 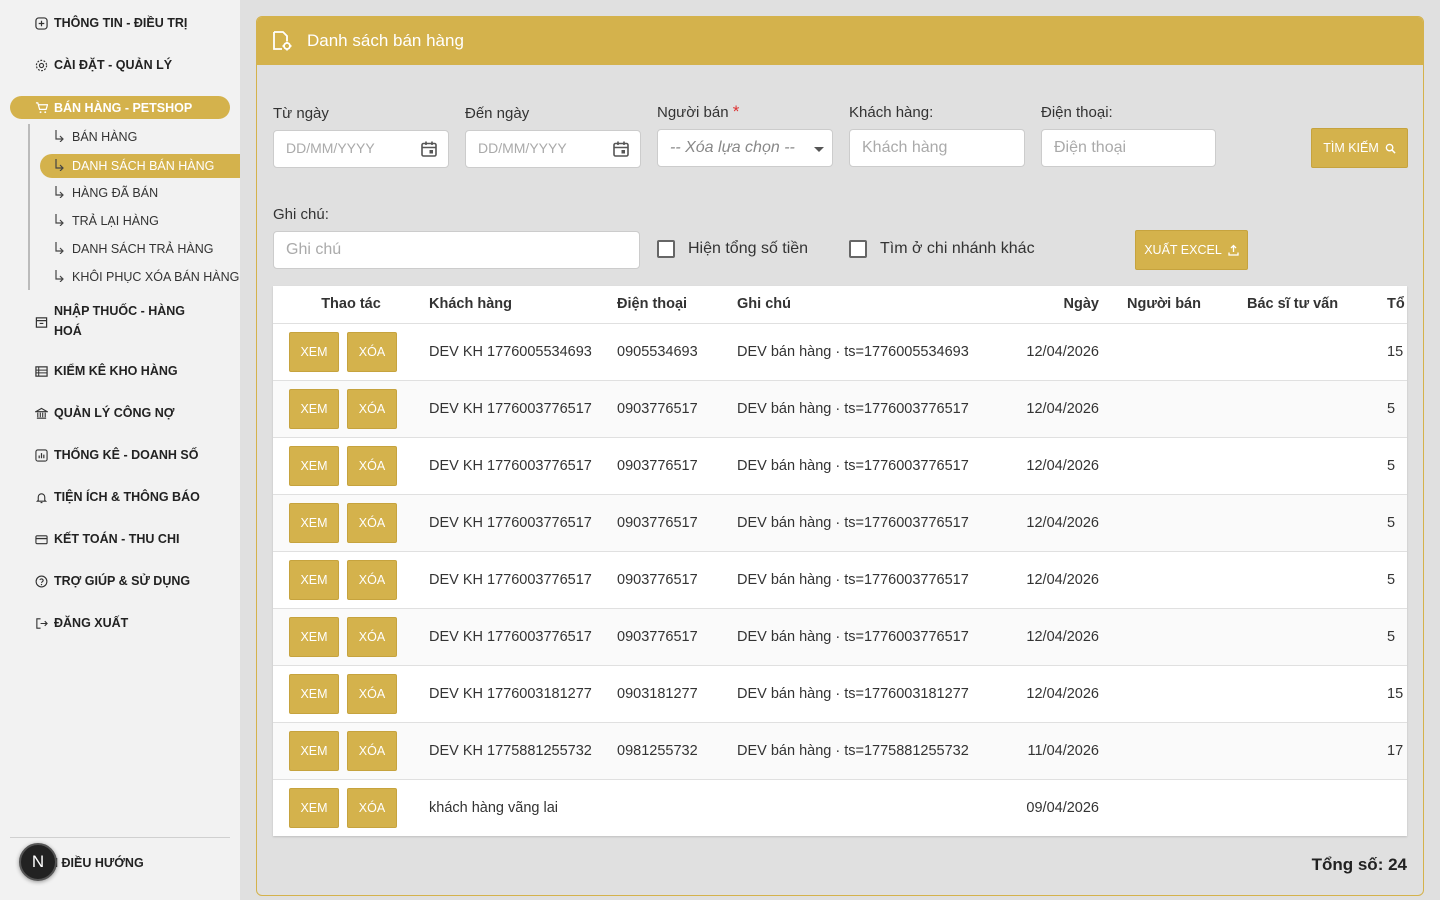 I want to click on export-button-label: XUẤT EXCEL, so click(x=1183, y=250).